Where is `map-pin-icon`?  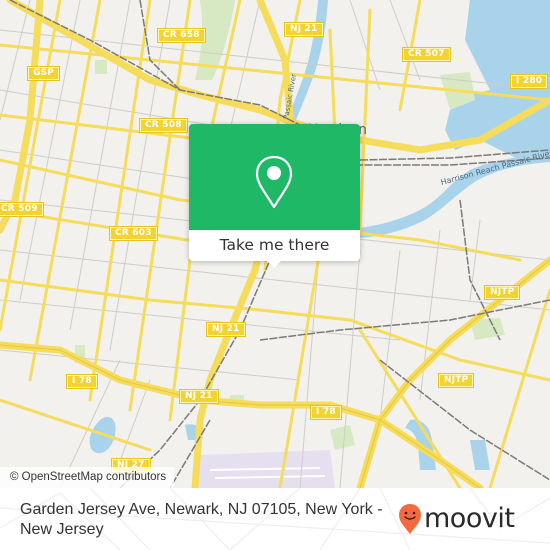 map-pin-icon is located at coordinates (274, 182).